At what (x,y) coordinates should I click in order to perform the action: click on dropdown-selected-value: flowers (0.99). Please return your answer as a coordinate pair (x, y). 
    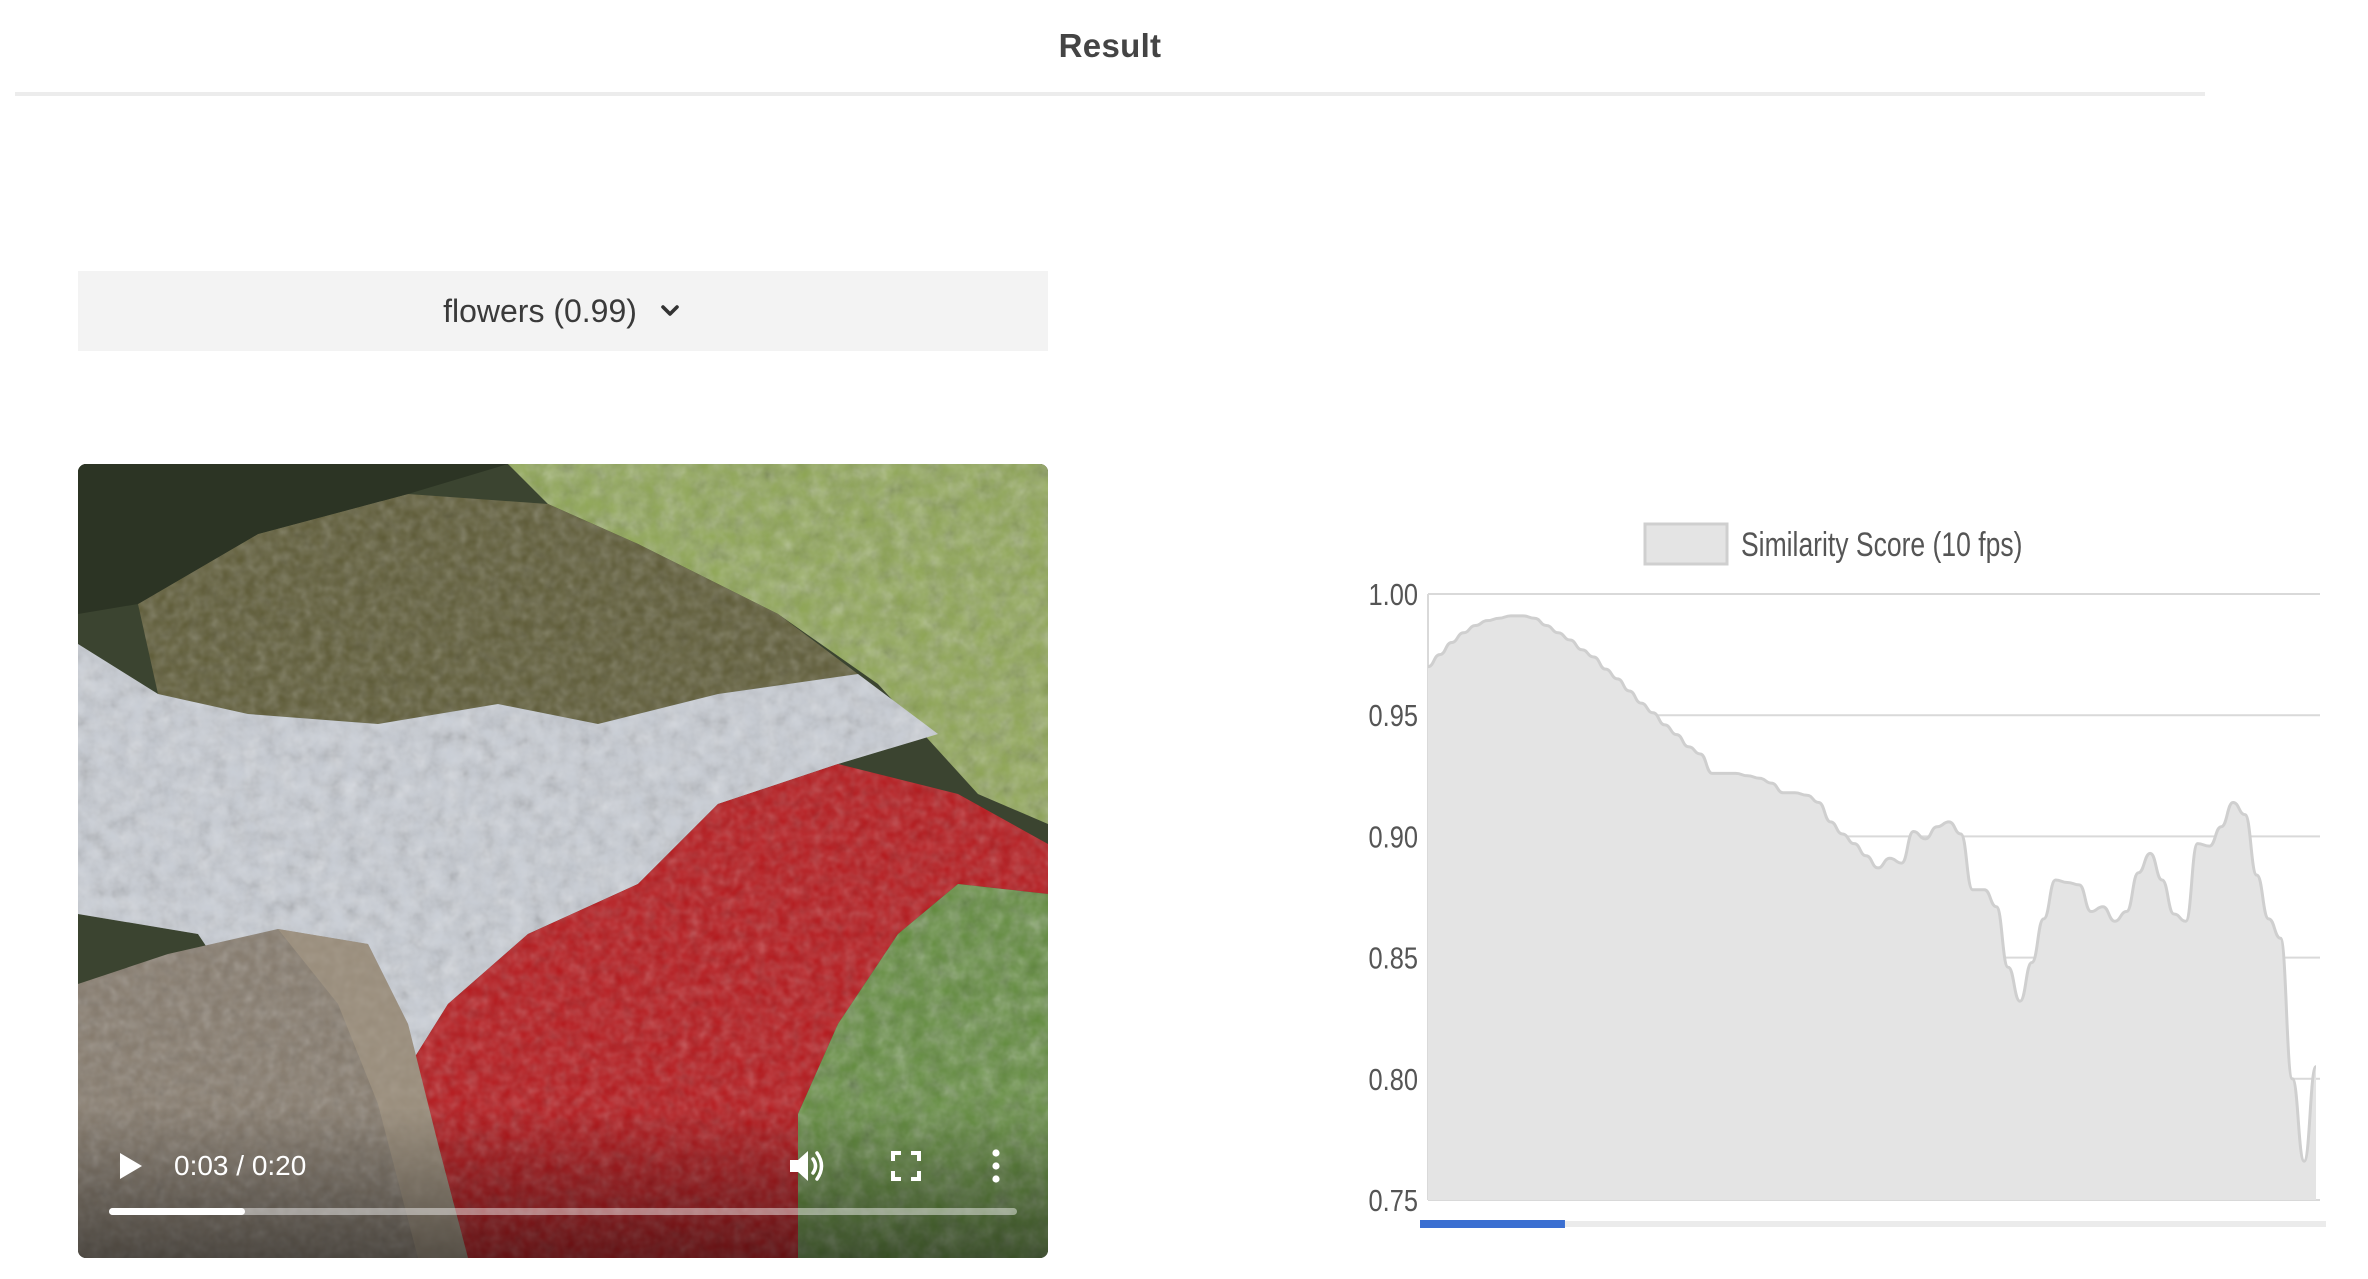
    Looking at the image, I should click on (540, 310).